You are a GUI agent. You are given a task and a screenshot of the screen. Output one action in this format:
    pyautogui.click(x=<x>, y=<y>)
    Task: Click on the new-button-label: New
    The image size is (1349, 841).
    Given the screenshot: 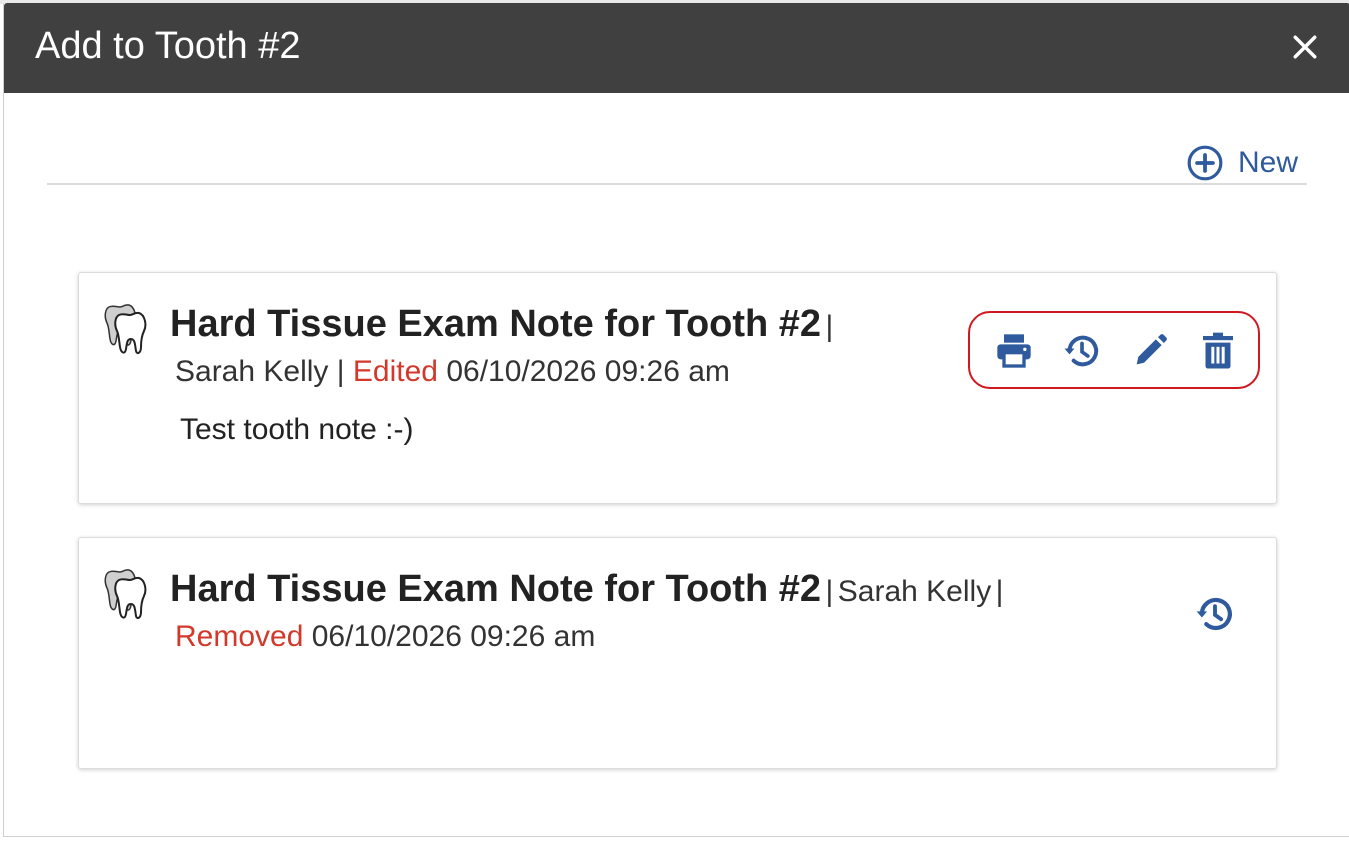 What is the action you would take?
    pyautogui.click(x=1268, y=162)
    